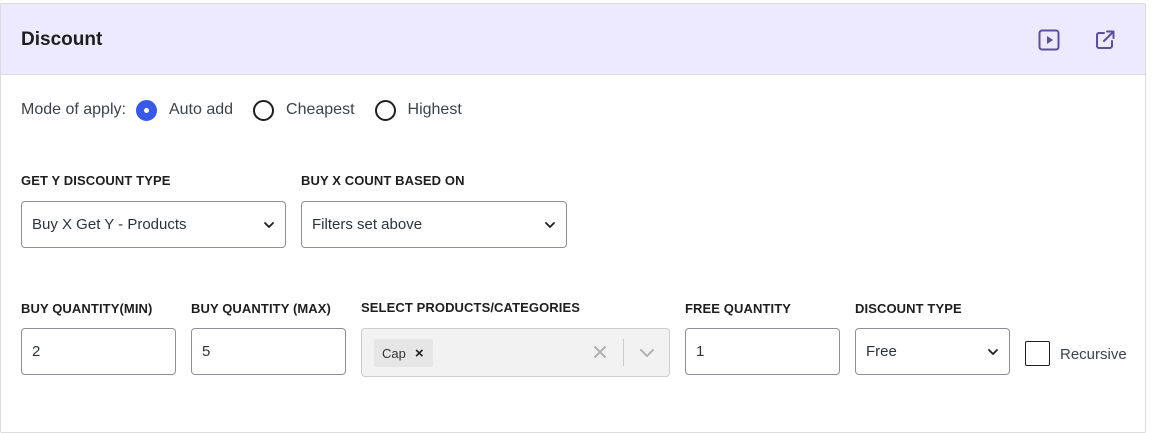 The width and height of the screenshot is (1156, 433). Describe the element at coordinates (87, 308) in the screenshot. I see `buy-qty-min-label: BUY QUANTITY(MIN)` at that location.